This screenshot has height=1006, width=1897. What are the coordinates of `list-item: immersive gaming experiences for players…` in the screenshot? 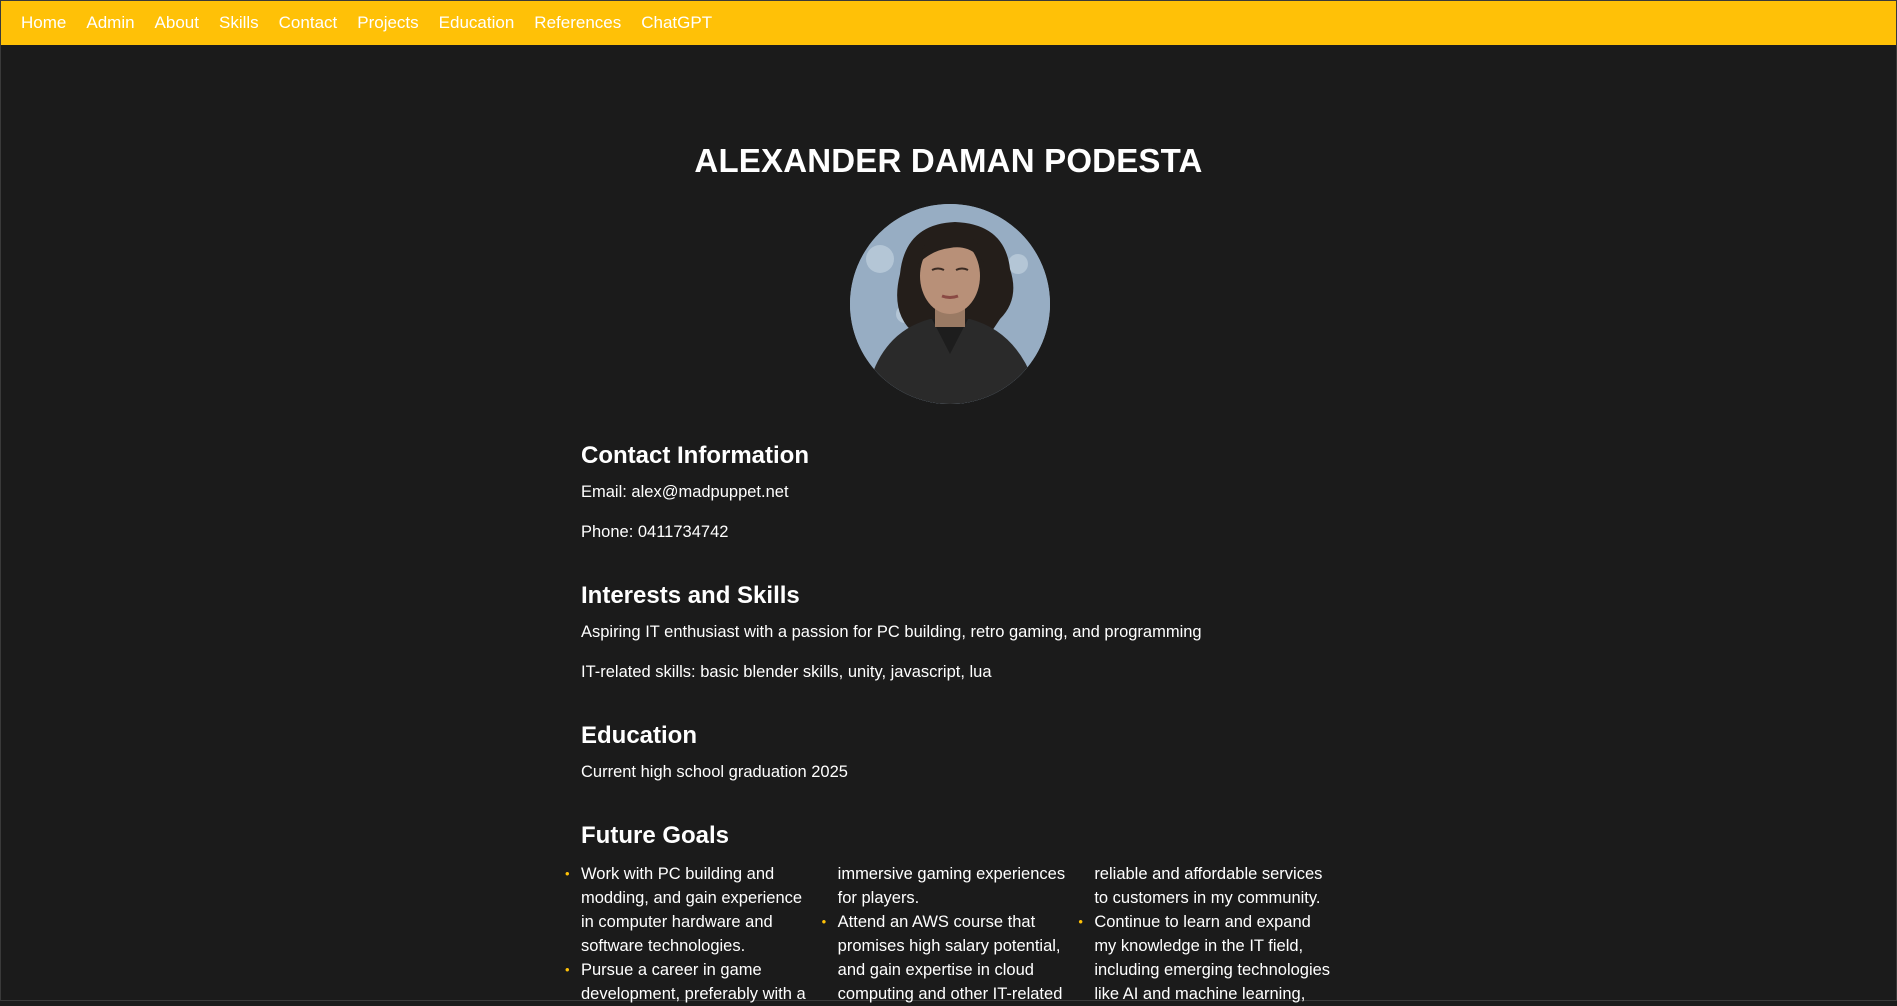 It's located at (951, 886).